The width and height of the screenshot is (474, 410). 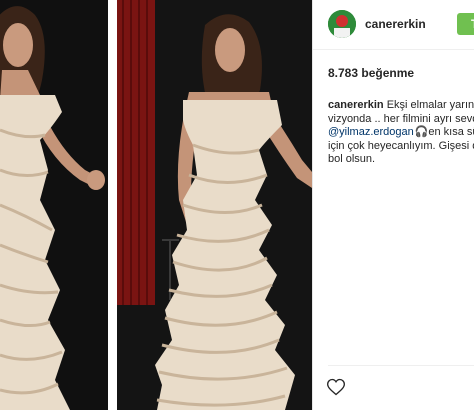 I want to click on photo-divider, so click(x=112, y=205).